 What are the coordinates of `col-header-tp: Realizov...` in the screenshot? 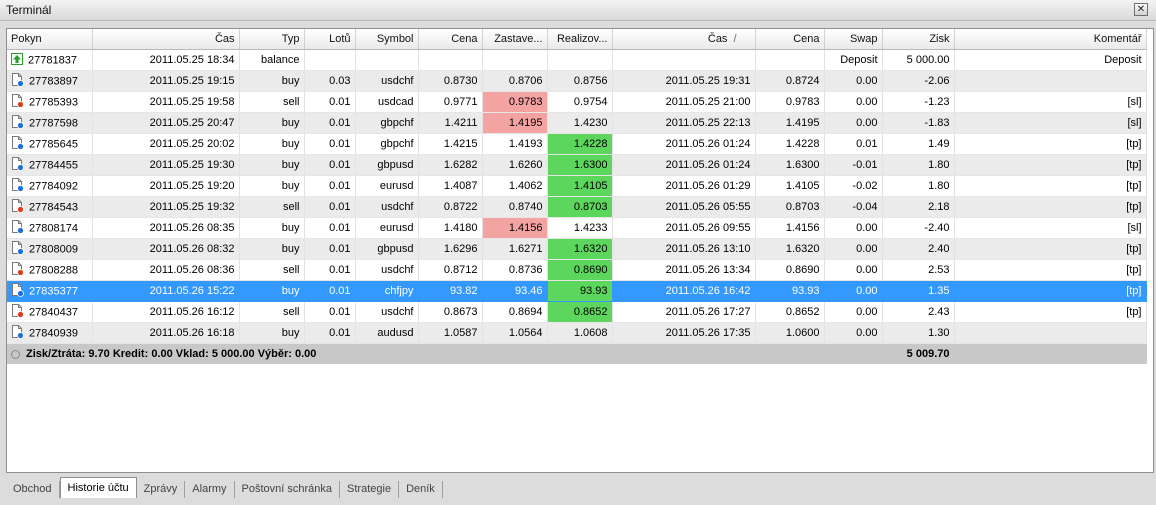 It's located at (580, 39).